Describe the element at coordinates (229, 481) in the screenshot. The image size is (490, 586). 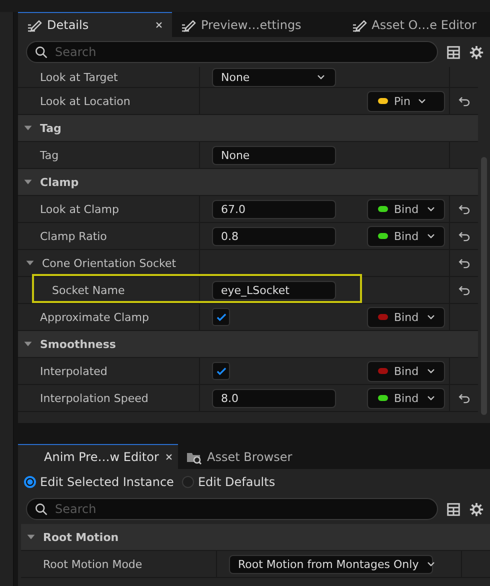
I see `radio-option: Edit Defaults` at that location.